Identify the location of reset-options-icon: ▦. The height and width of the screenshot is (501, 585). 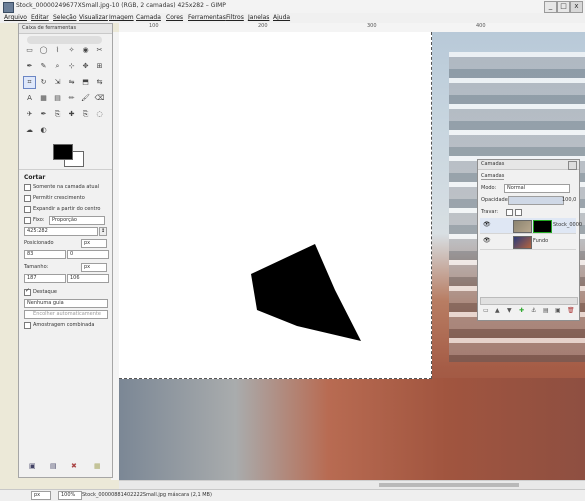
(97, 466).